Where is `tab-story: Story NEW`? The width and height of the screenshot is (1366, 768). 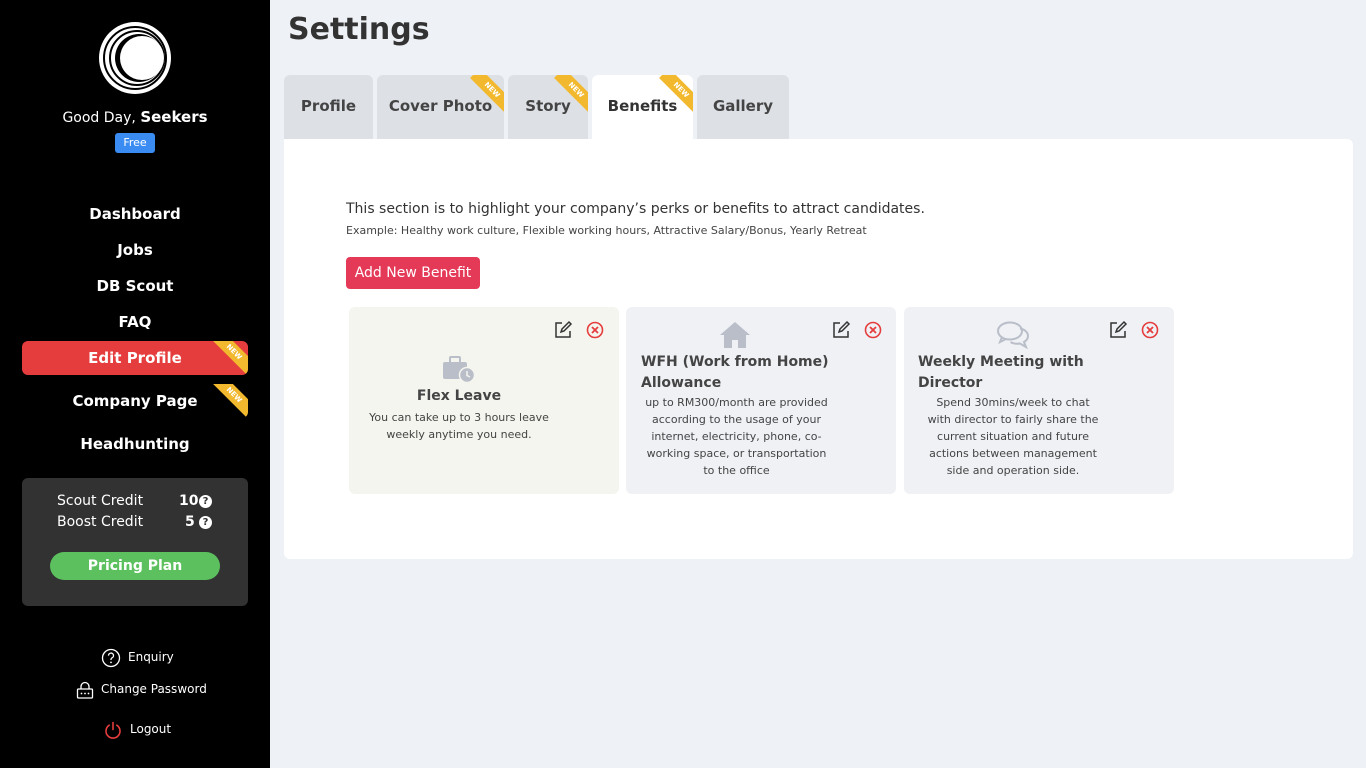 tab-story: Story NEW is located at coordinates (548, 107).